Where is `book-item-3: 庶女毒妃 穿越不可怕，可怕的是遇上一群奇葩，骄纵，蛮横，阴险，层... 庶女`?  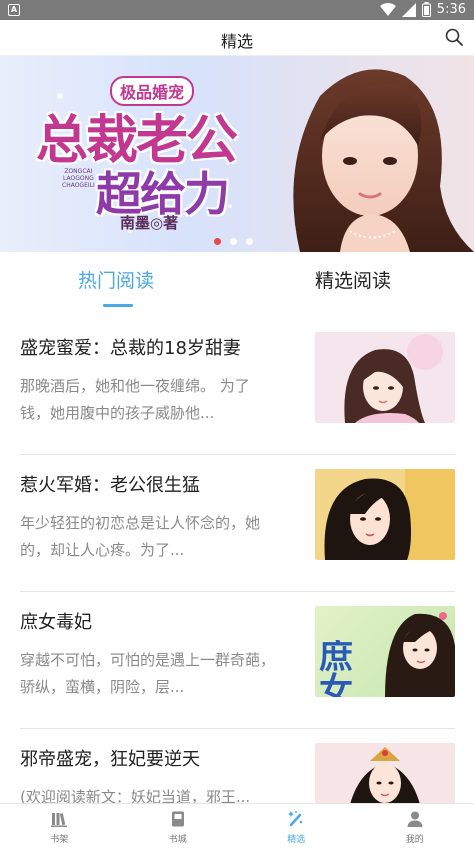 book-item-3: 庶女毒妃 穿越不可怕，可怕的是遇上一群奇葩，骄纵，蛮横，阴险，层... 庶女 is located at coordinates (237, 660).